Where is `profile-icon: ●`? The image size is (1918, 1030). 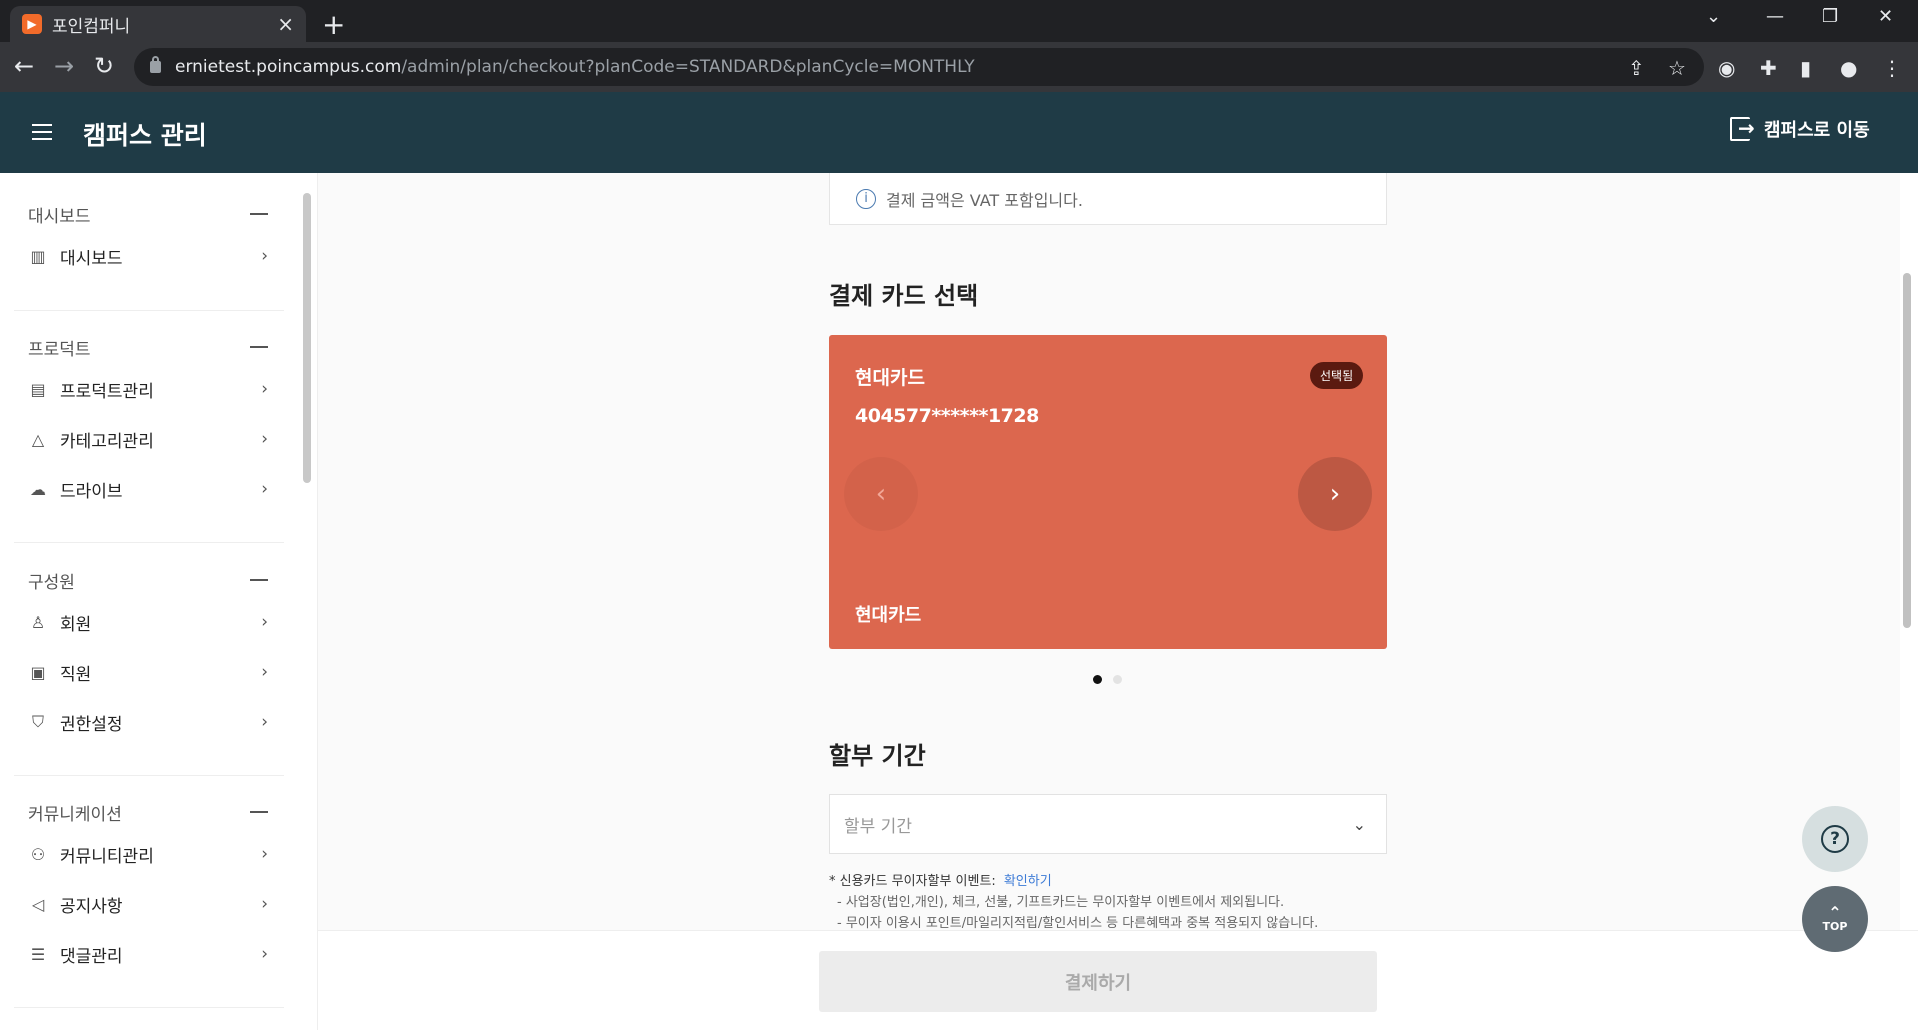 profile-icon: ● is located at coordinates (1848, 68).